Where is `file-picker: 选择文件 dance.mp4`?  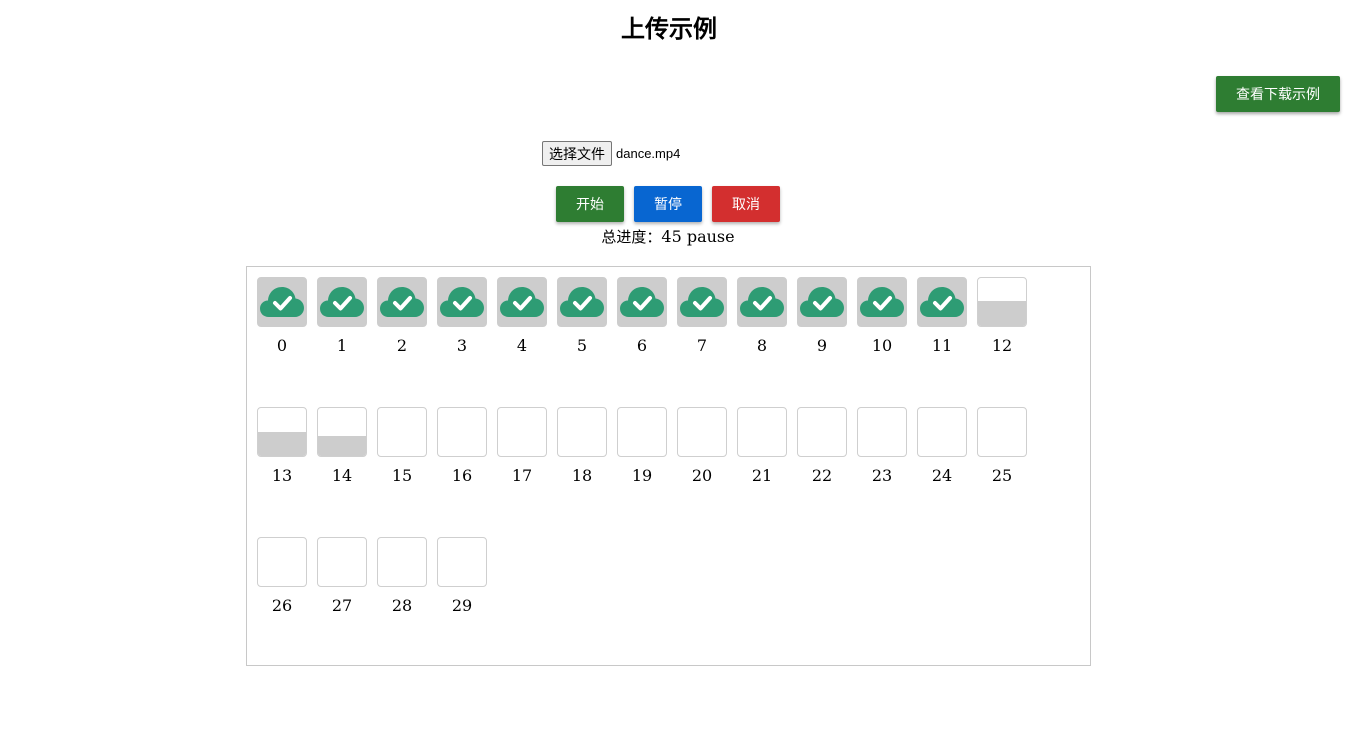 file-picker: 选择文件 dance.mp4 is located at coordinates (611, 153).